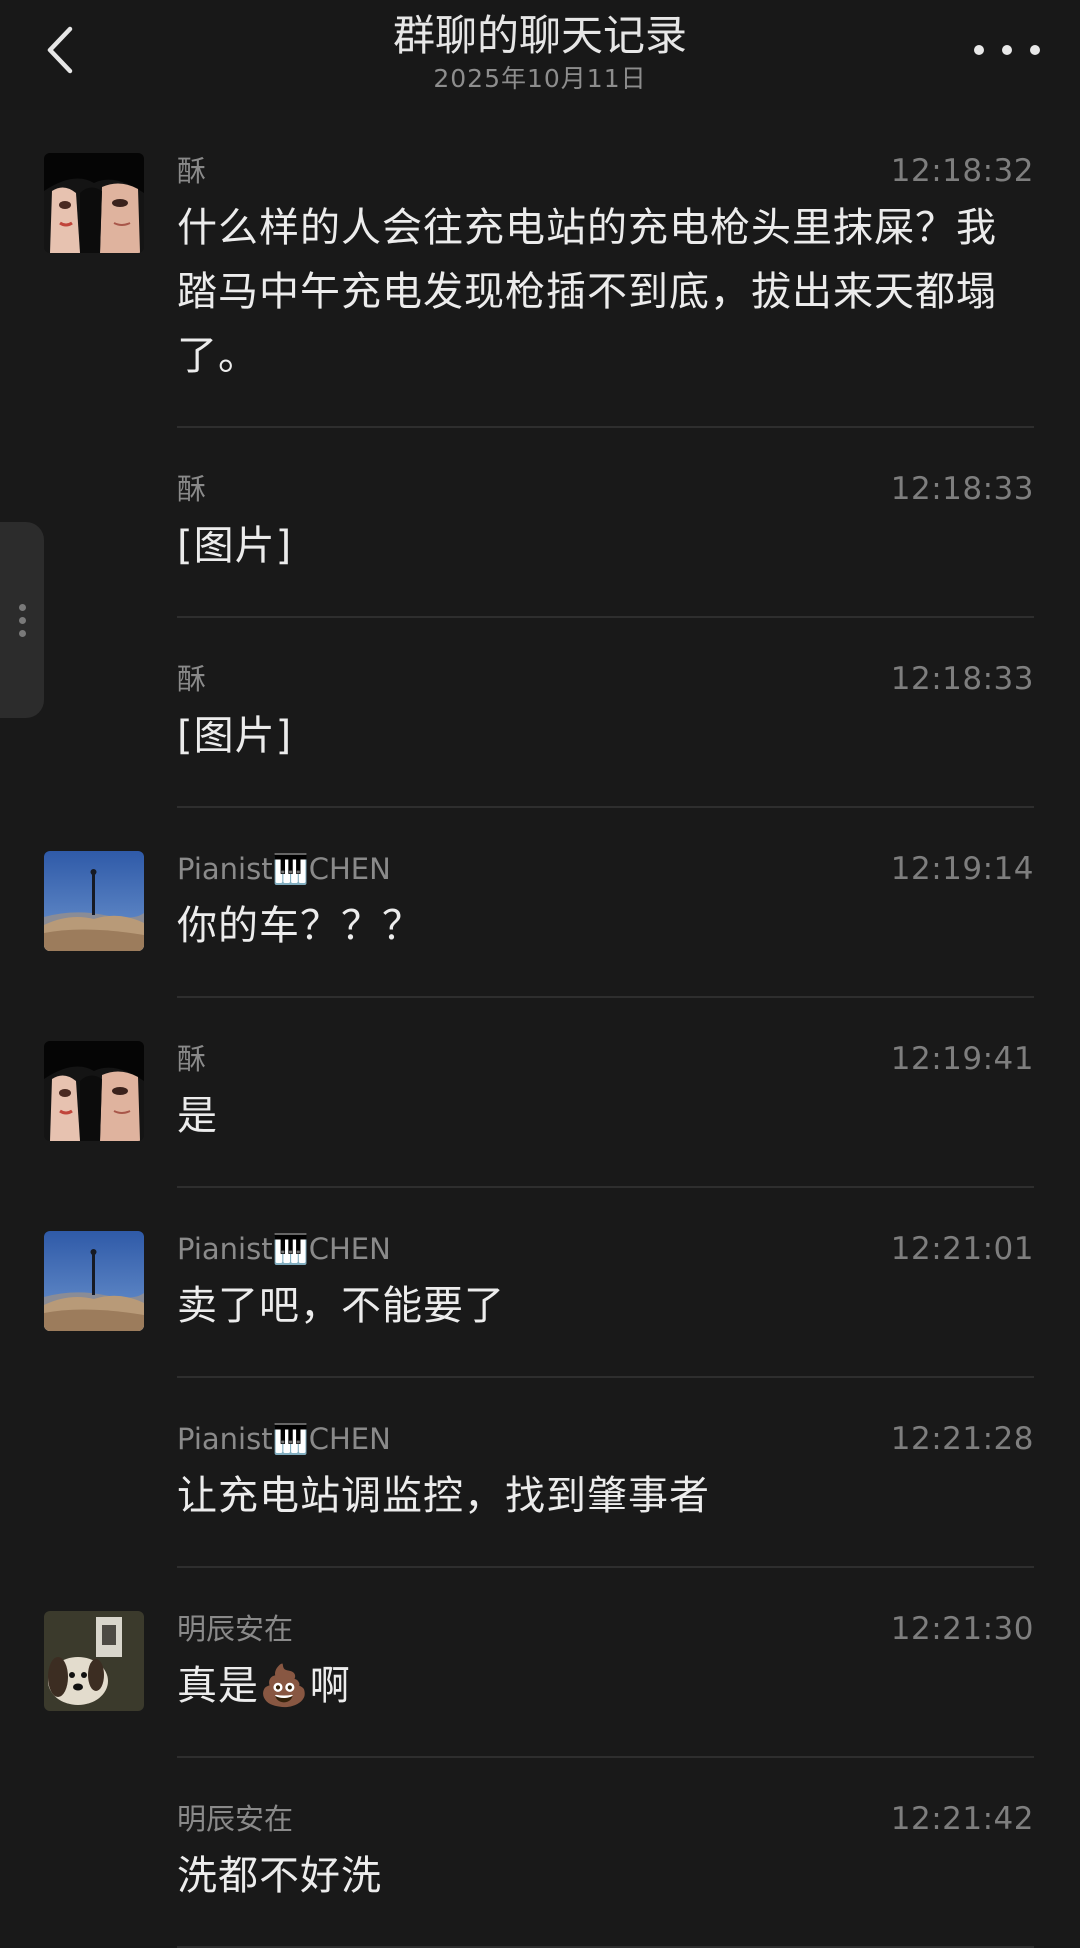  What do you see at coordinates (539, 35) in the screenshot?
I see `page-title: 群聊的聊天记录` at bounding box center [539, 35].